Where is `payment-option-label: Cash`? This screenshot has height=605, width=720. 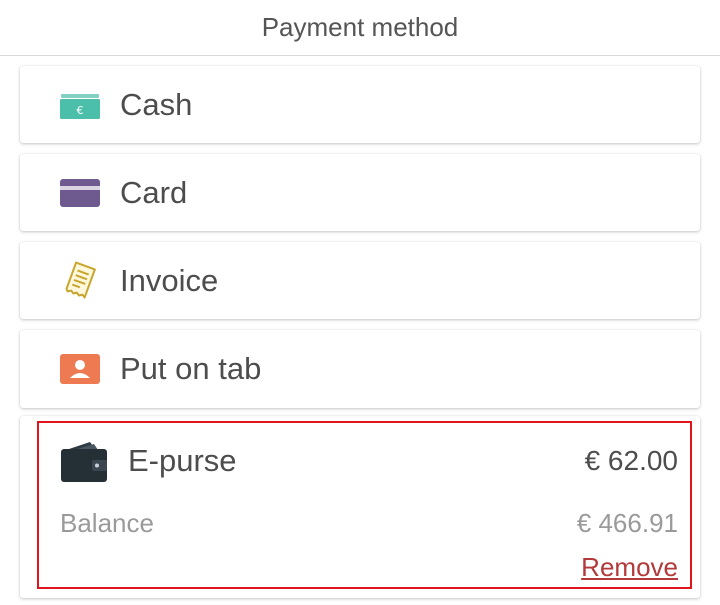 payment-option-label: Cash is located at coordinates (156, 104).